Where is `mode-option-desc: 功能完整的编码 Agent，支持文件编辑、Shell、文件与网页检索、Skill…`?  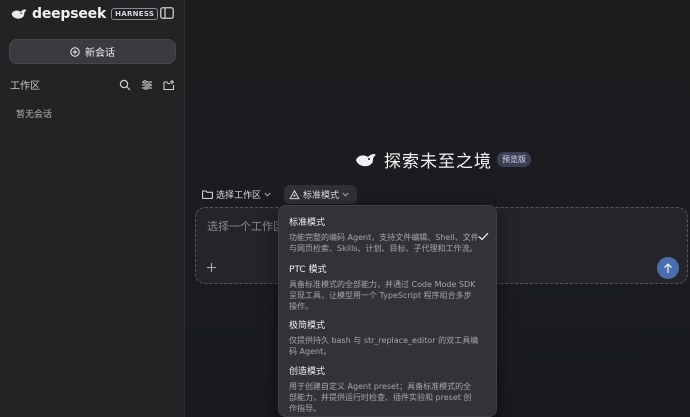
mode-option-desc: 功能完整的编码 Agent，支持文件编辑、Shell、文件与网页检索、Skill… is located at coordinates (384, 243).